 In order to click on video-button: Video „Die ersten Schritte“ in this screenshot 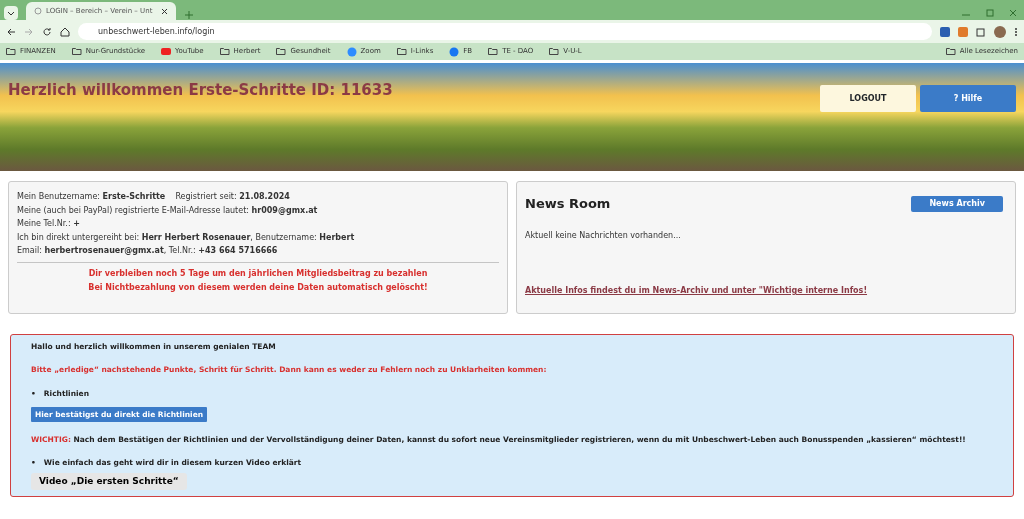, I will do `click(109, 481)`.